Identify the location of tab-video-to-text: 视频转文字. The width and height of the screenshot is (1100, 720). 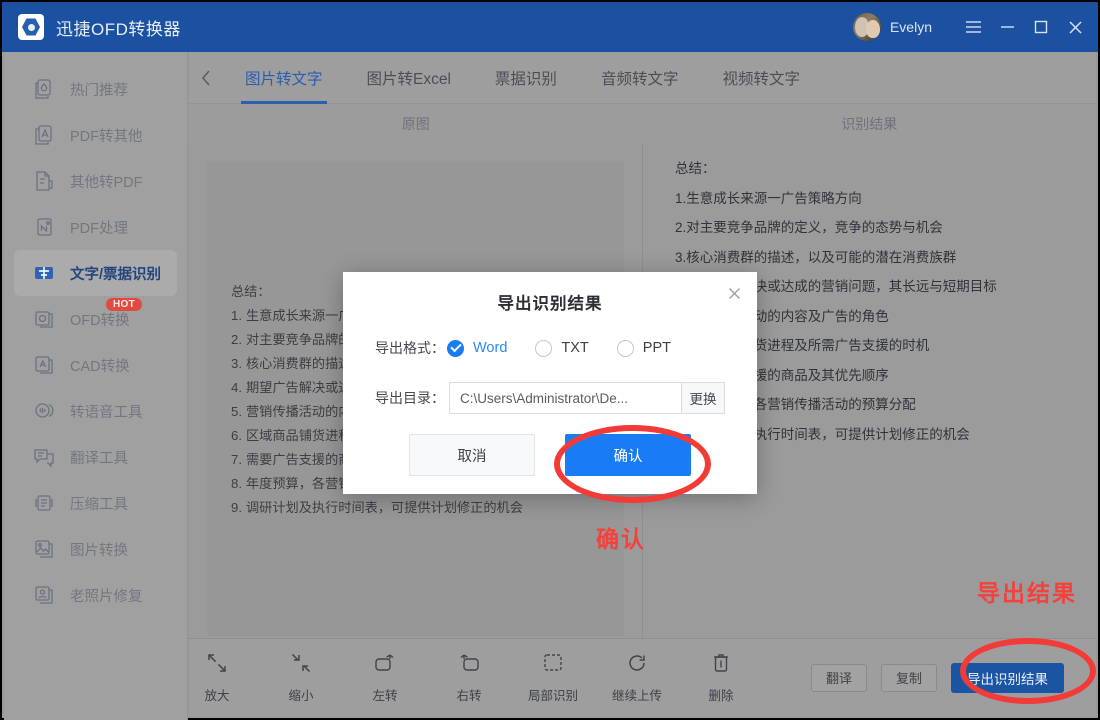
(761, 78).